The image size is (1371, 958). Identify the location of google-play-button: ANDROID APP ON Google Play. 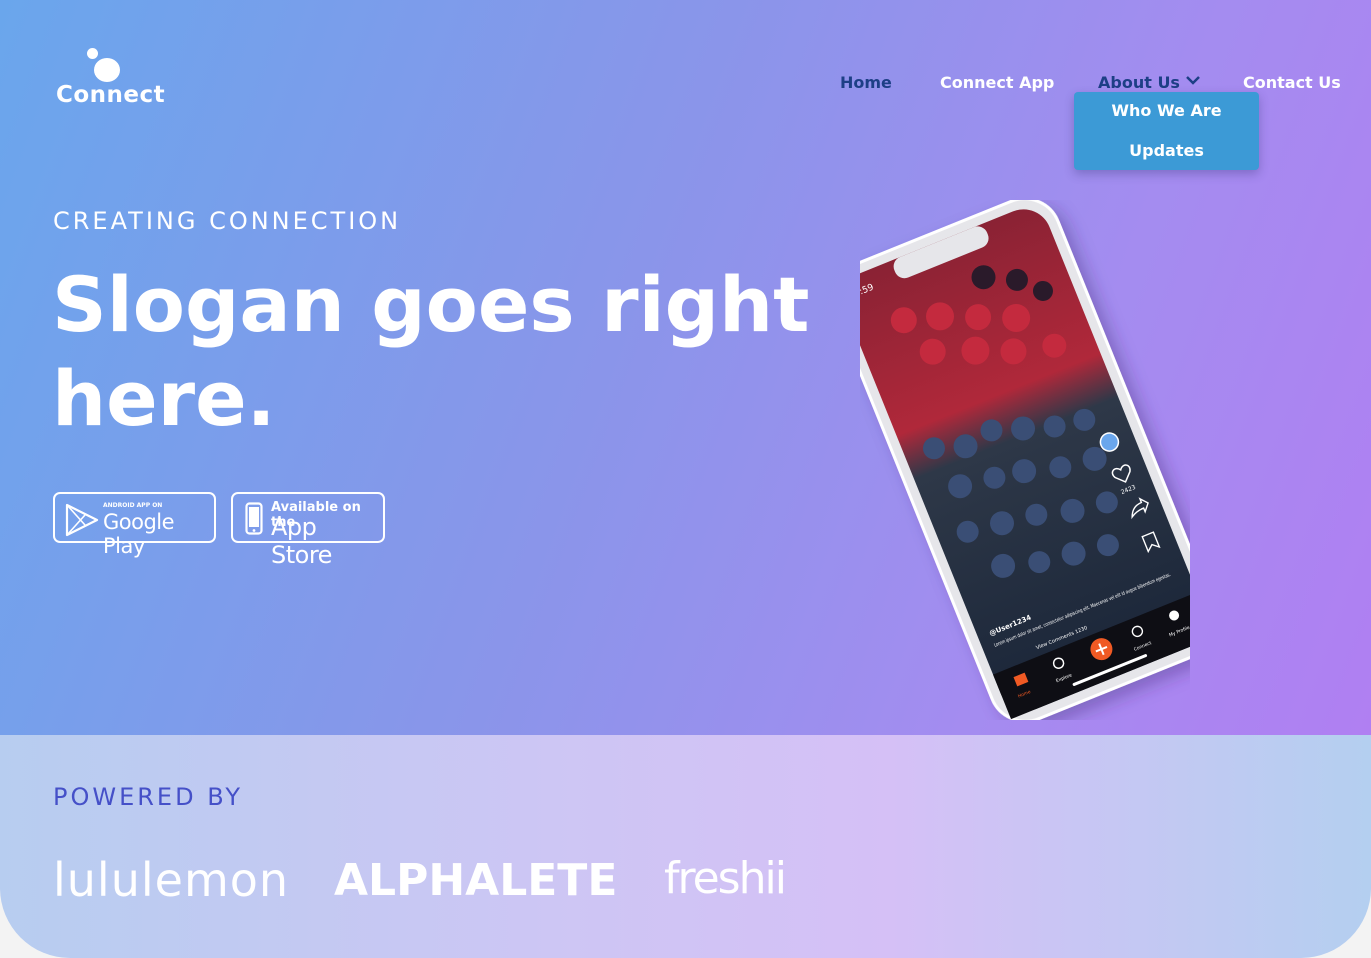
(134, 525).